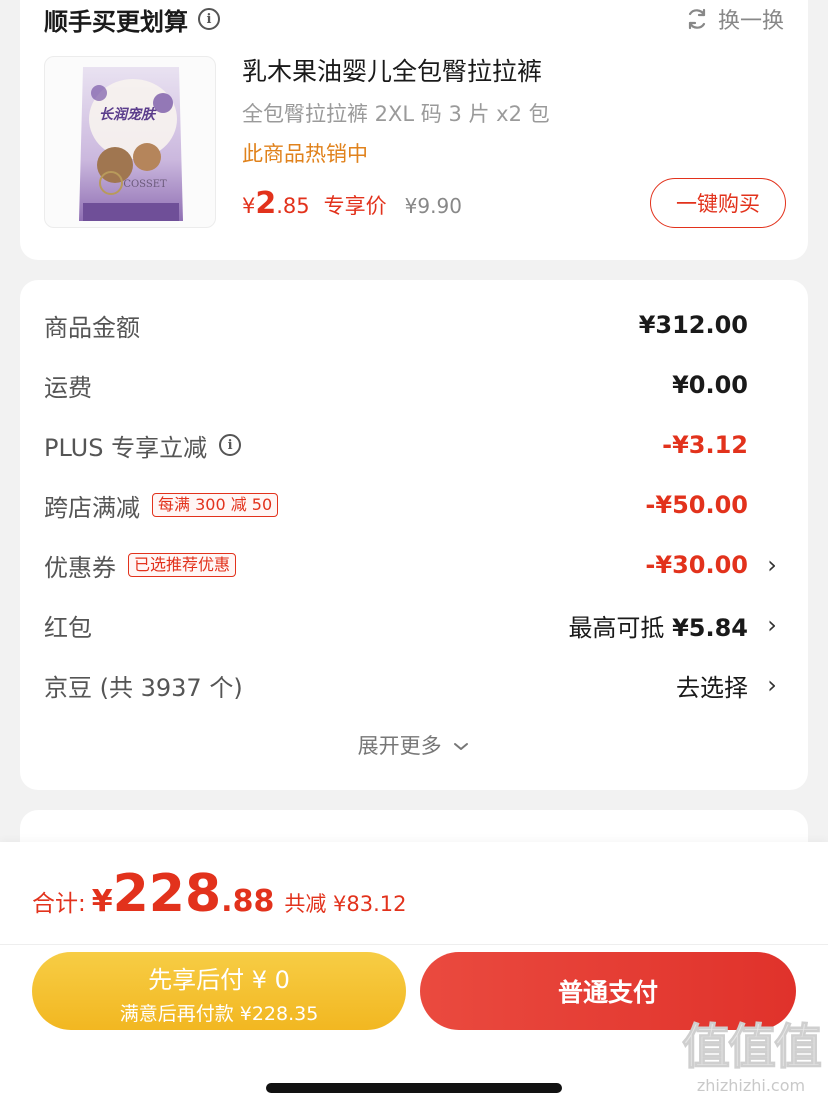 The image size is (828, 1108). I want to click on row-label: 京豆 (共 3937 个), so click(143, 687).